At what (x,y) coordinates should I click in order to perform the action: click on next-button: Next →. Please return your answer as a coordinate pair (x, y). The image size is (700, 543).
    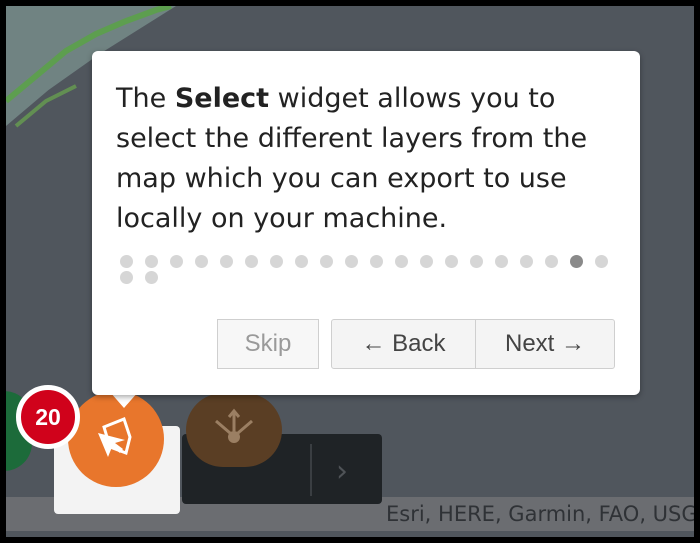
    Looking at the image, I should click on (545, 344).